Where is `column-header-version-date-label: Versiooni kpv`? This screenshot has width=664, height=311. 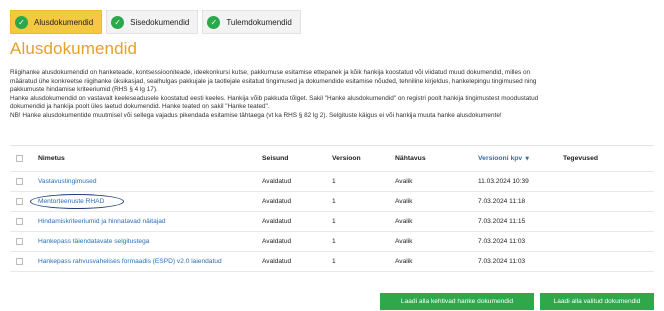
column-header-version-date-label: Versiooni kpv is located at coordinates (500, 158).